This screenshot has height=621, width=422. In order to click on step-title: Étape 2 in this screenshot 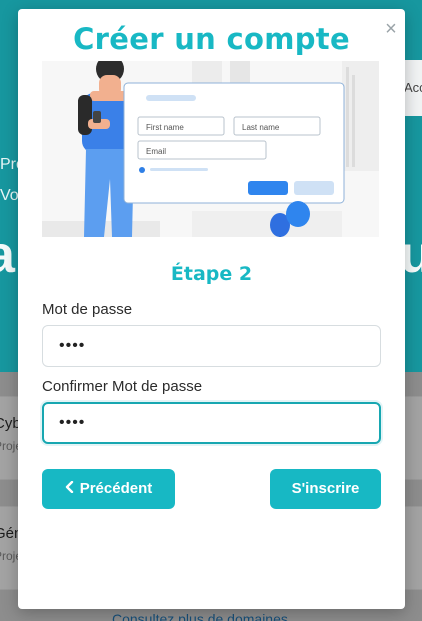, I will do `click(211, 274)`.